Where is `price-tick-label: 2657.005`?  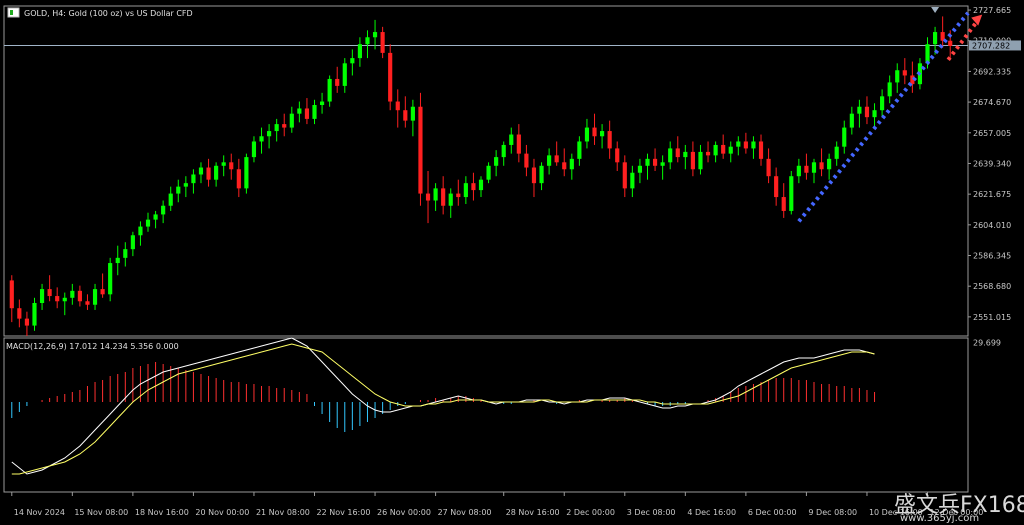 price-tick-label: 2657.005 is located at coordinates (992, 133).